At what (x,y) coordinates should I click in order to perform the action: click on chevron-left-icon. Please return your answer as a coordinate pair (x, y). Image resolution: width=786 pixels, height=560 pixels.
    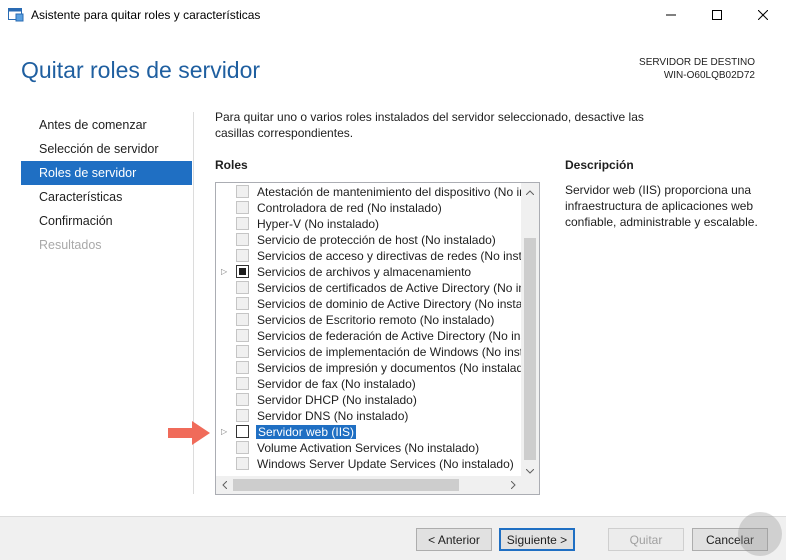
    Looking at the image, I should click on (224, 485).